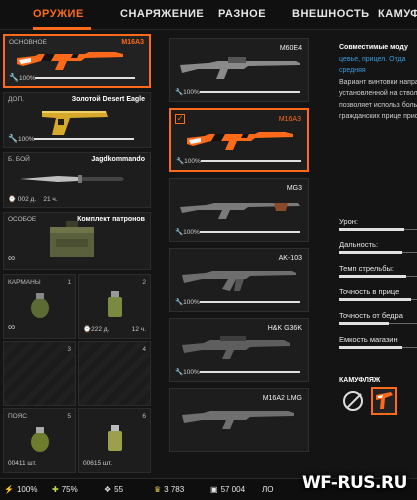  I want to click on pocket-slot-4: 4, so click(114, 373).